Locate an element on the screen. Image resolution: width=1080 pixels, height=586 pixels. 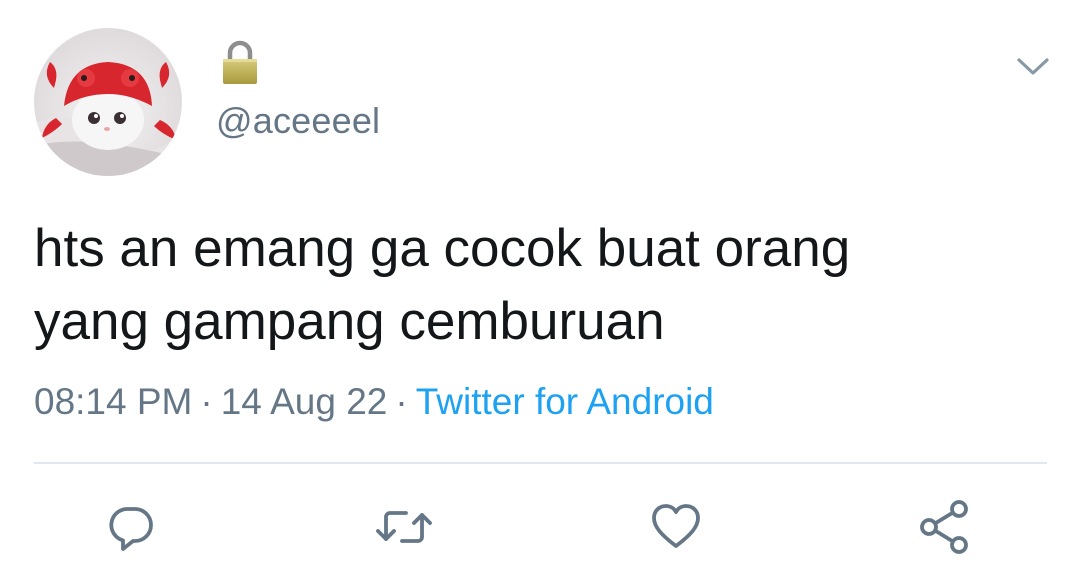
avatar is located at coordinates (108, 102).